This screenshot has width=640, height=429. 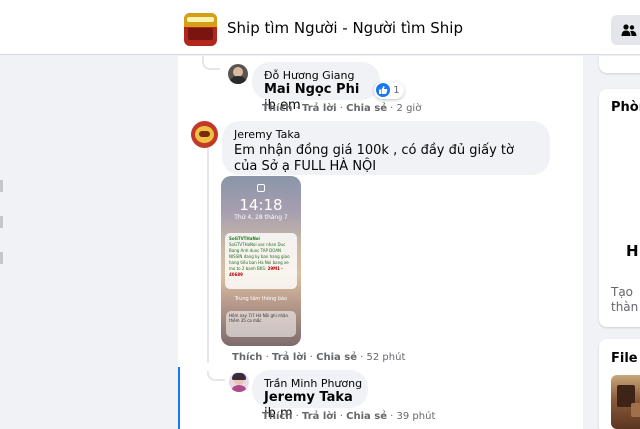 What do you see at coordinates (179, 398) in the screenshot?
I see `thread-focus-line` at bounding box center [179, 398].